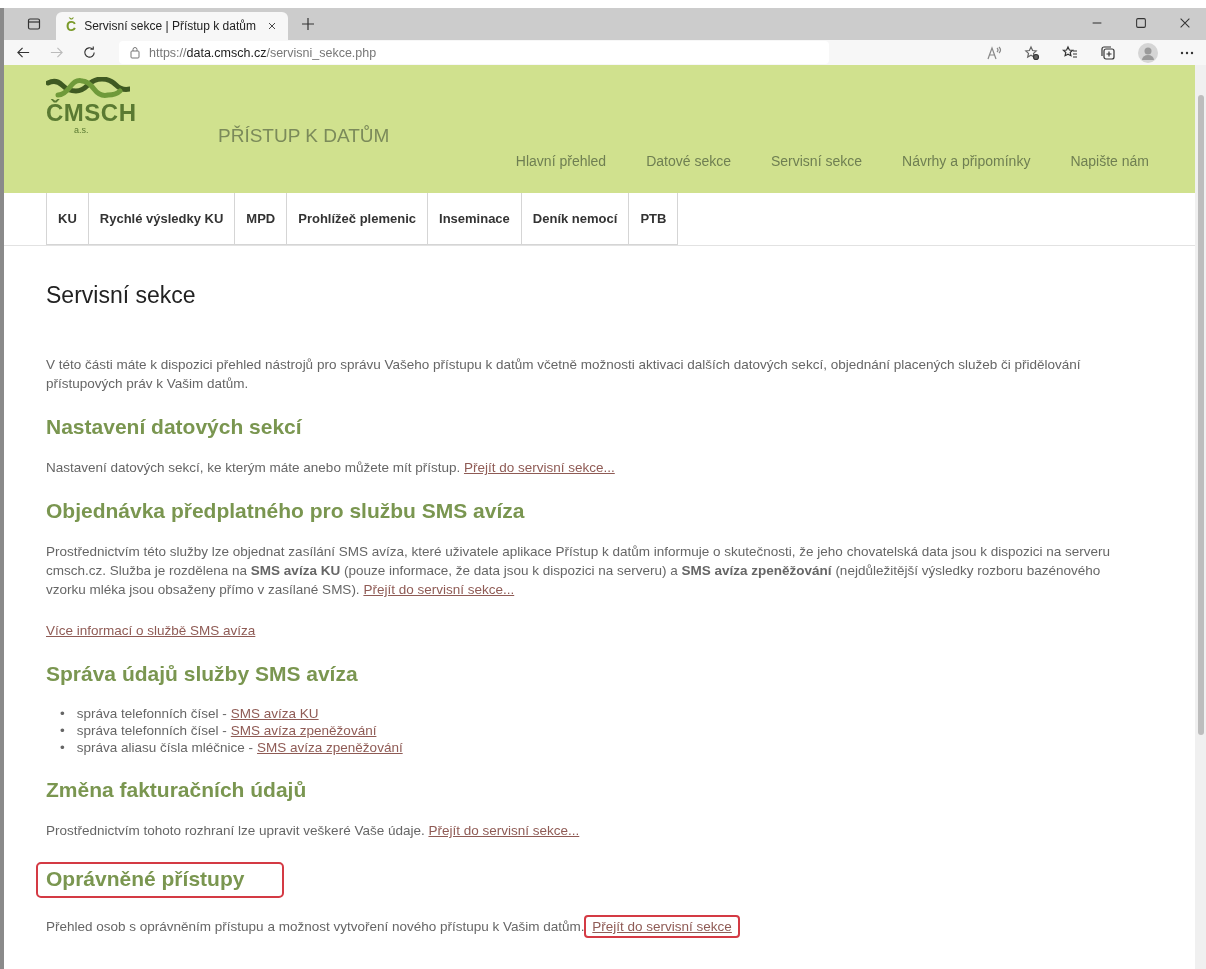 The width and height of the screenshot is (1206, 969). Describe the element at coordinates (564, 374) in the screenshot. I see `intro-text: V této části máte k dispozici přehled nástrojů pro správu Vašeho přístupu k datům včetně možnosti aktivaci dalších datových sekcí, objednání placených služeb či přidělování přístupových práv k Vašim datům.` at that location.